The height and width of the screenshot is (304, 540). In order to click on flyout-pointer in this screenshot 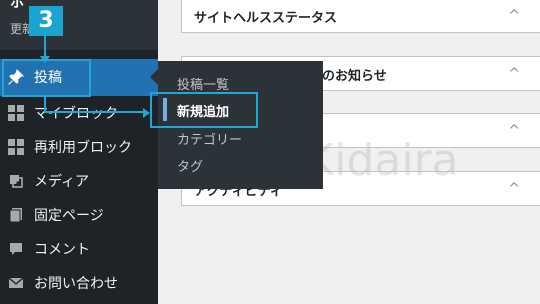, I will do `click(154, 77)`.